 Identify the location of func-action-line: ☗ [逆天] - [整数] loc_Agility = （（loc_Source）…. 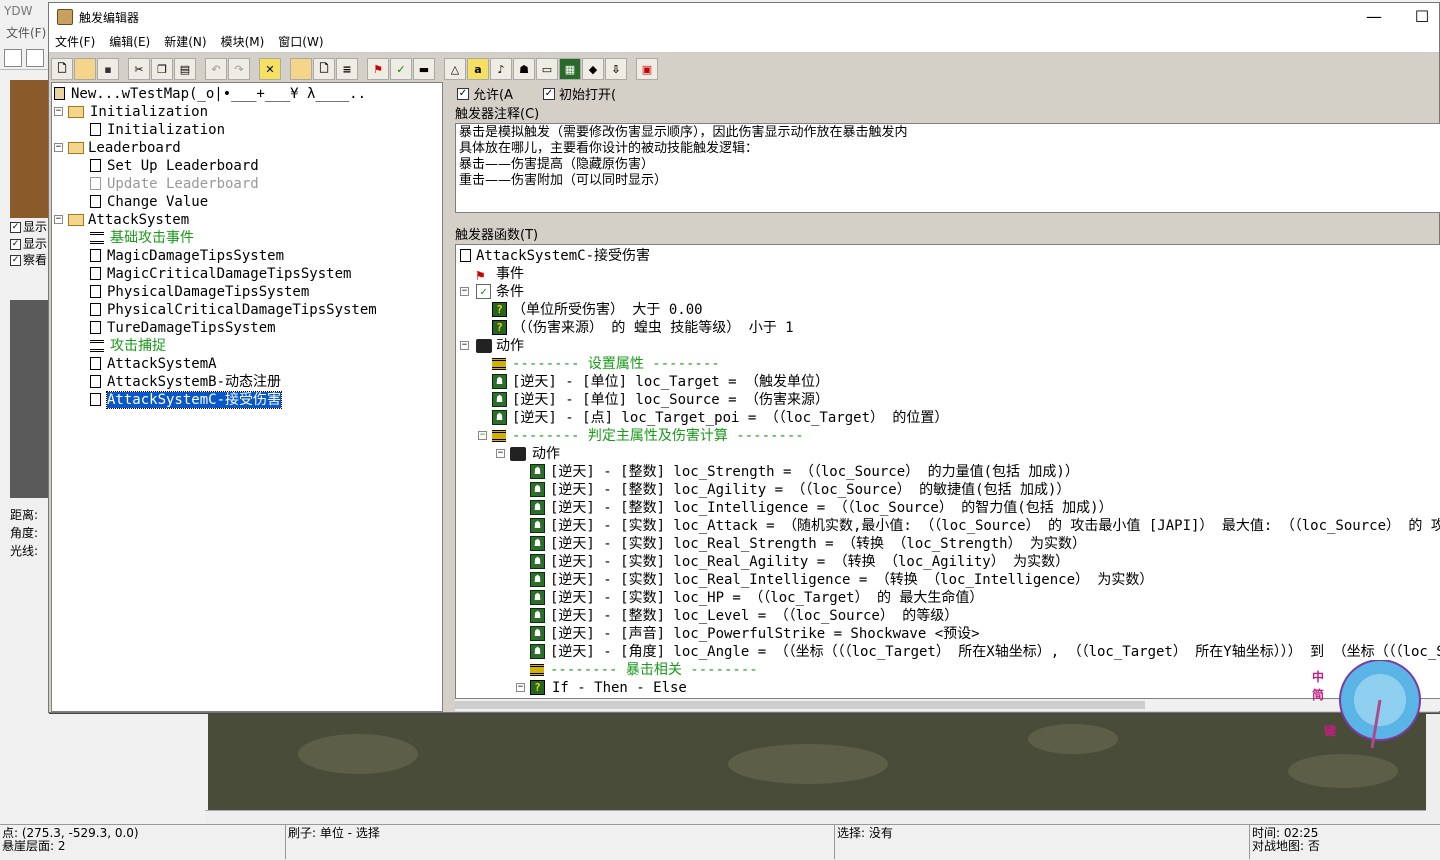
(800, 490).